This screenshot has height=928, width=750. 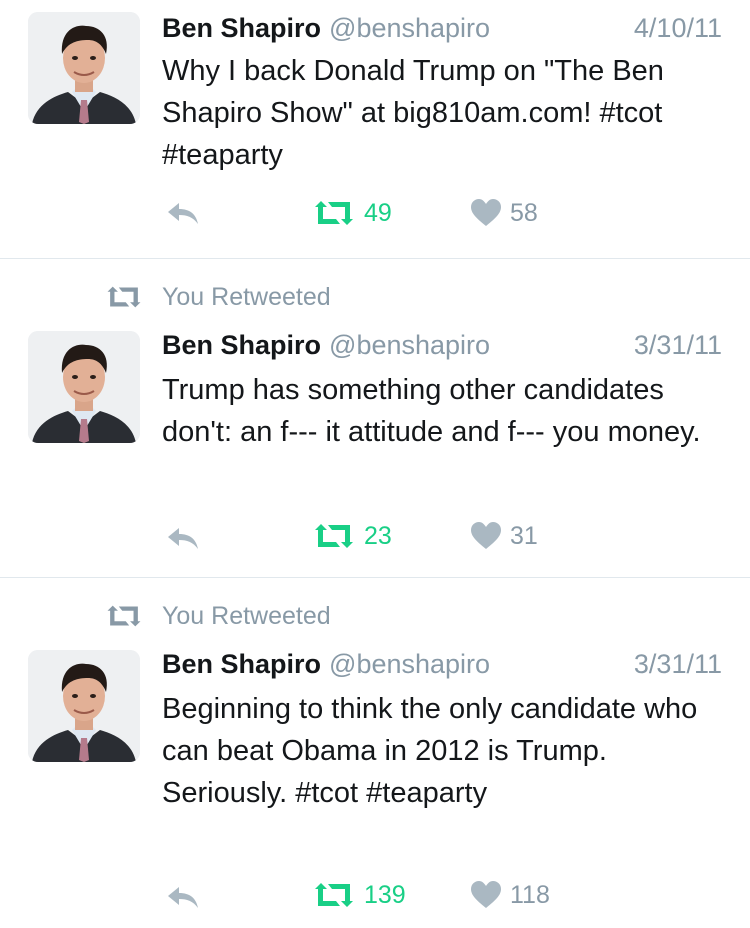 I want to click on retweet-button: 49, so click(x=352, y=213).